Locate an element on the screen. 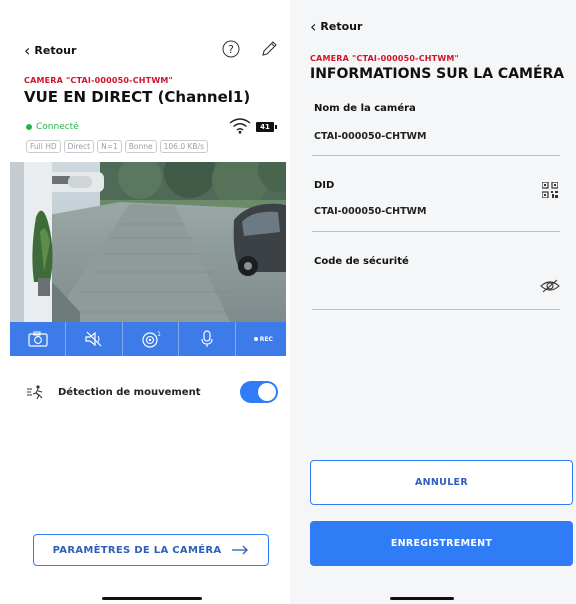 This screenshot has width=576, height=604. camera-snapshot-icon is located at coordinates (38, 339).